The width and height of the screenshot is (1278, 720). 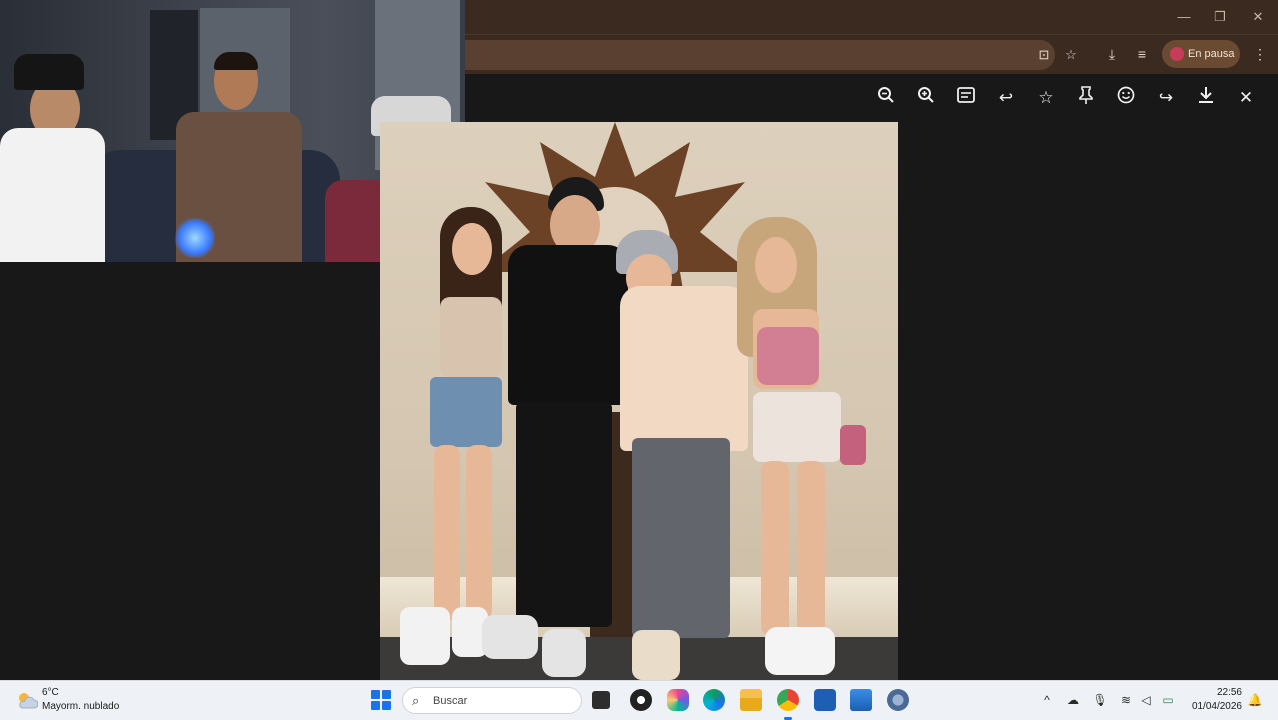 What do you see at coordinates (1258, 17) in the screenshot?
I see `close-window-button: ✕` at bounding box center [1258, 17].